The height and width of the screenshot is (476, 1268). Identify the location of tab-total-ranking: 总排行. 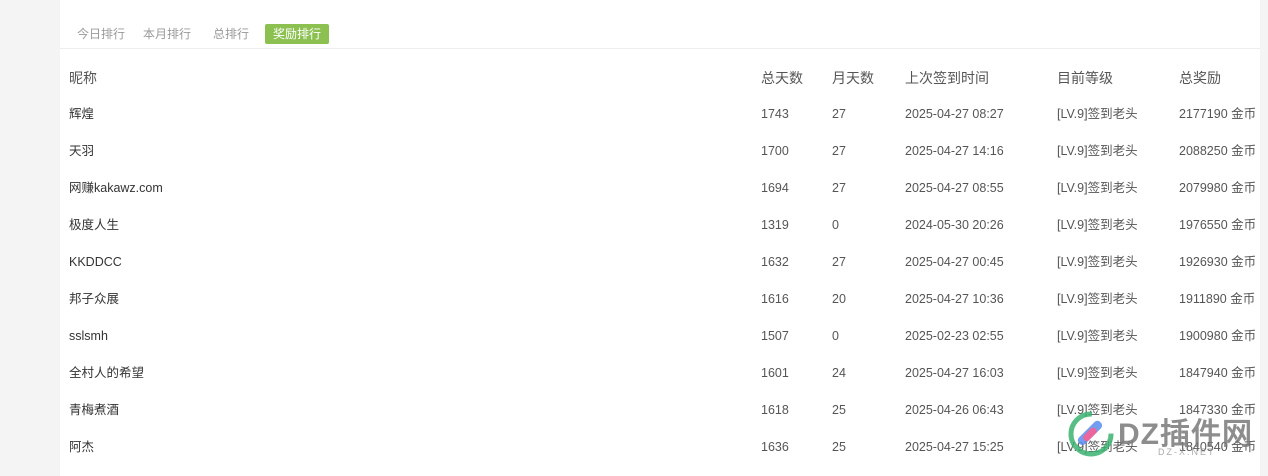
(231, 34).